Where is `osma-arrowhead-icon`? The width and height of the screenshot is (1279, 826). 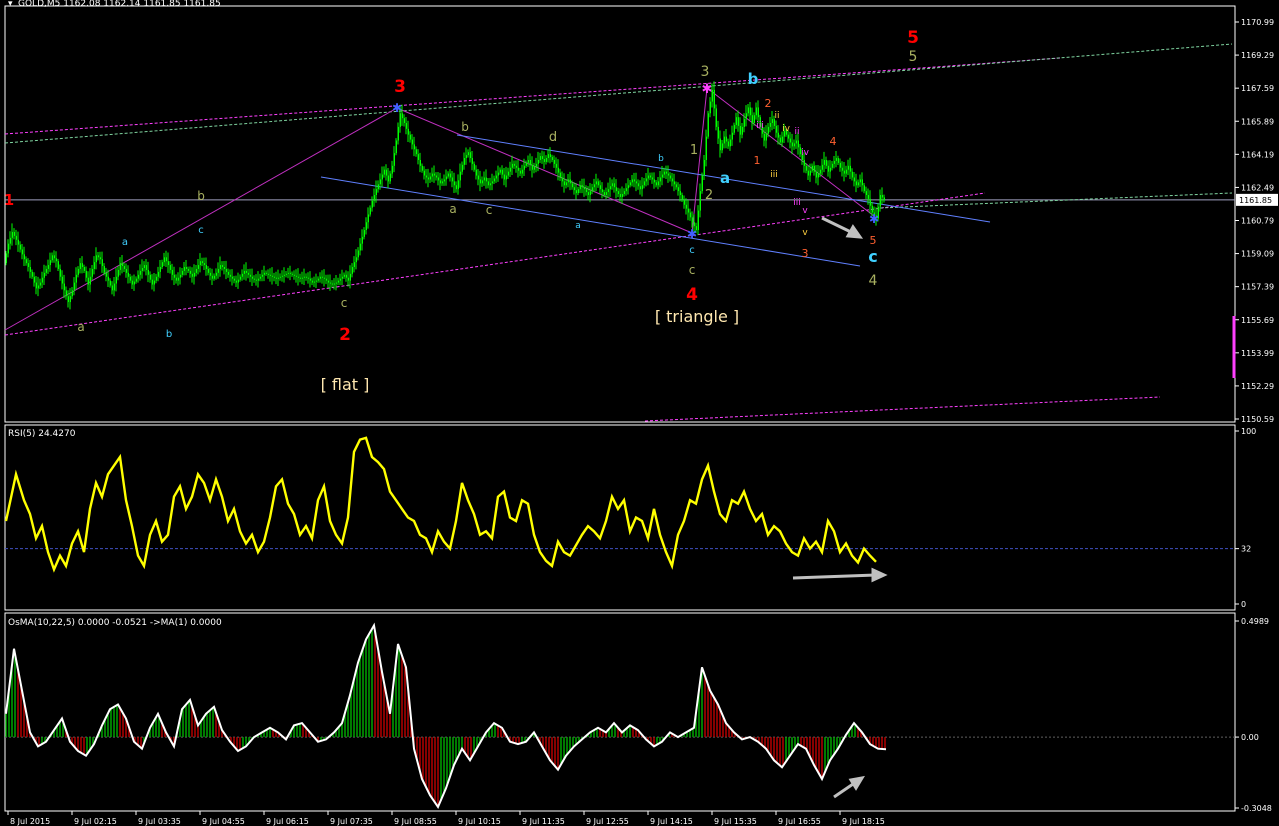 osma-arrowhead-icon is located at coordinates (856, 783).